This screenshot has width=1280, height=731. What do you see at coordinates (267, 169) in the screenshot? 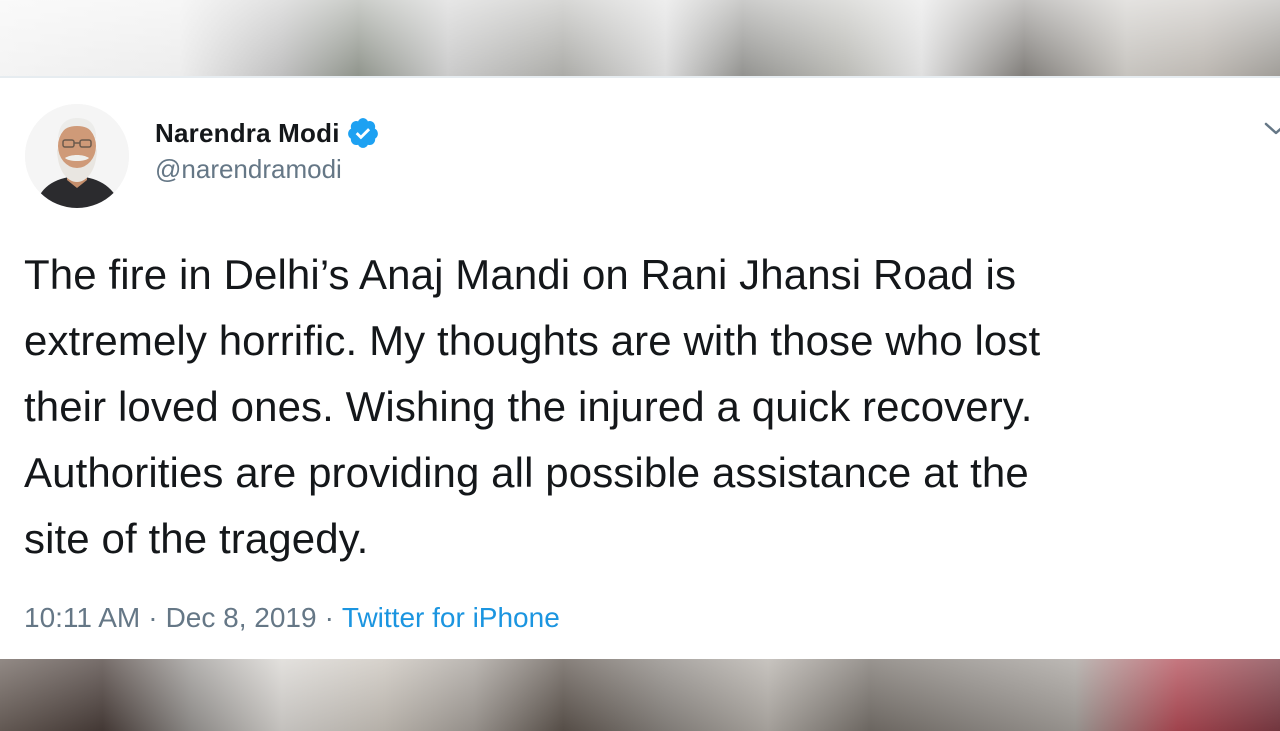
I see `author-handle: @narendramodi` at bounding box center [267, 169].